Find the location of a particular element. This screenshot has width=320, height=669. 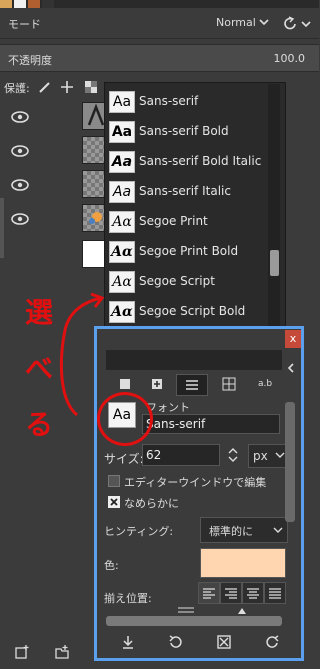

font-item-segoe-print: Aα Segoe Print is located at coordinates (188, 221).